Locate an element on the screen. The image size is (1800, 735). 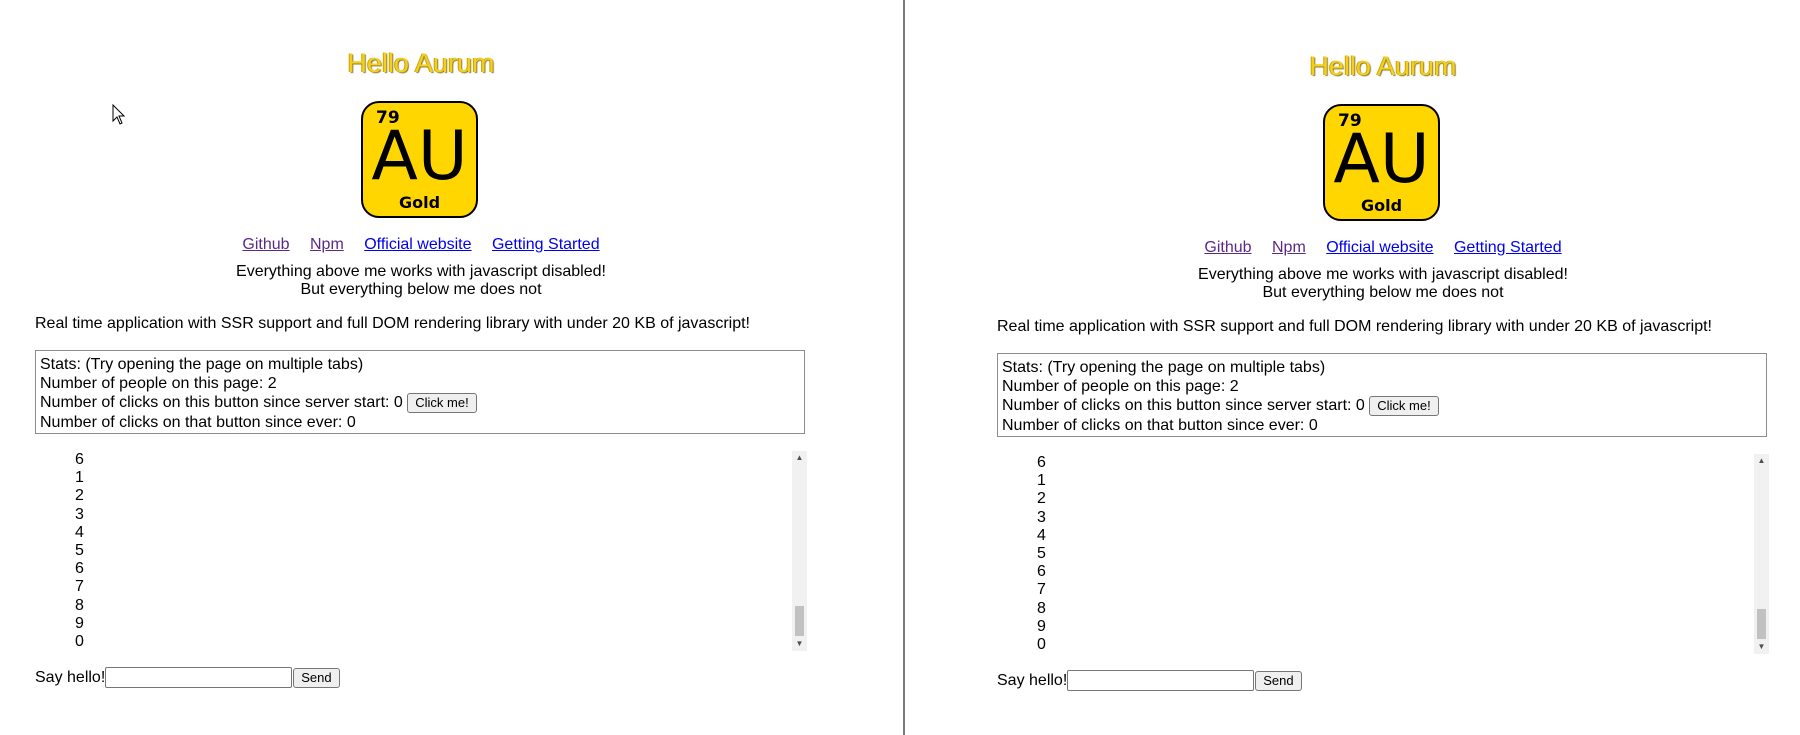
mouse-cursor-icon is located at coordinates (119, 114).